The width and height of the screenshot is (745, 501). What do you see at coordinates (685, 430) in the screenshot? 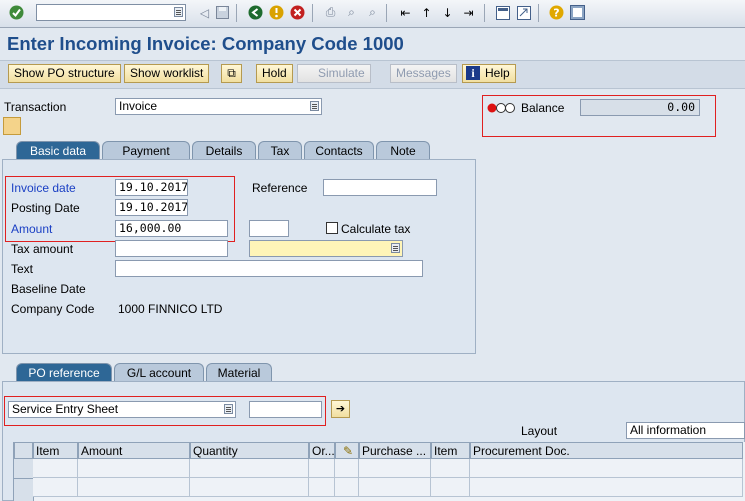
I see `layout-select: All information` at bounding box center [685, 430].